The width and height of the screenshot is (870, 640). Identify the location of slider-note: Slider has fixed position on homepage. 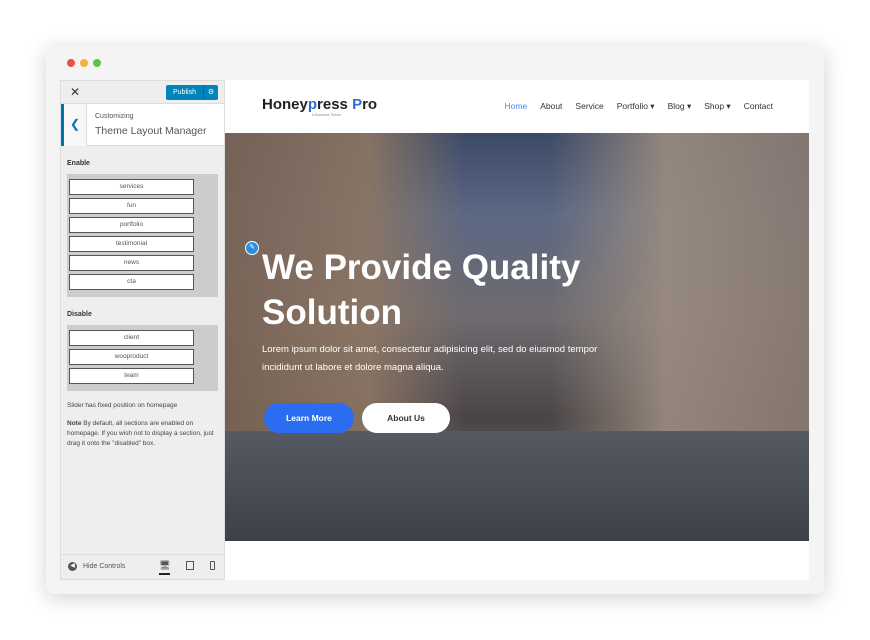
(122, 405).